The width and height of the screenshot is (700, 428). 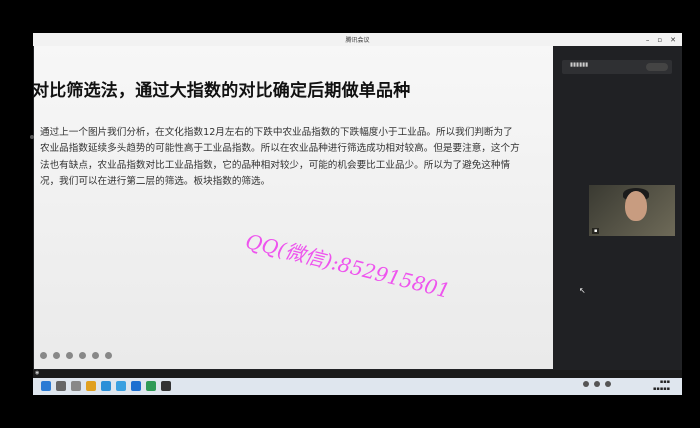 I want to click on taskbar-apps, so click(x=106, y=386).